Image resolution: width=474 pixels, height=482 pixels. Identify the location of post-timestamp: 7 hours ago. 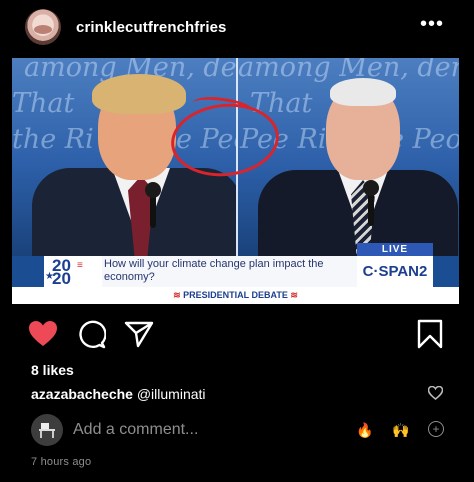
(61, 462).